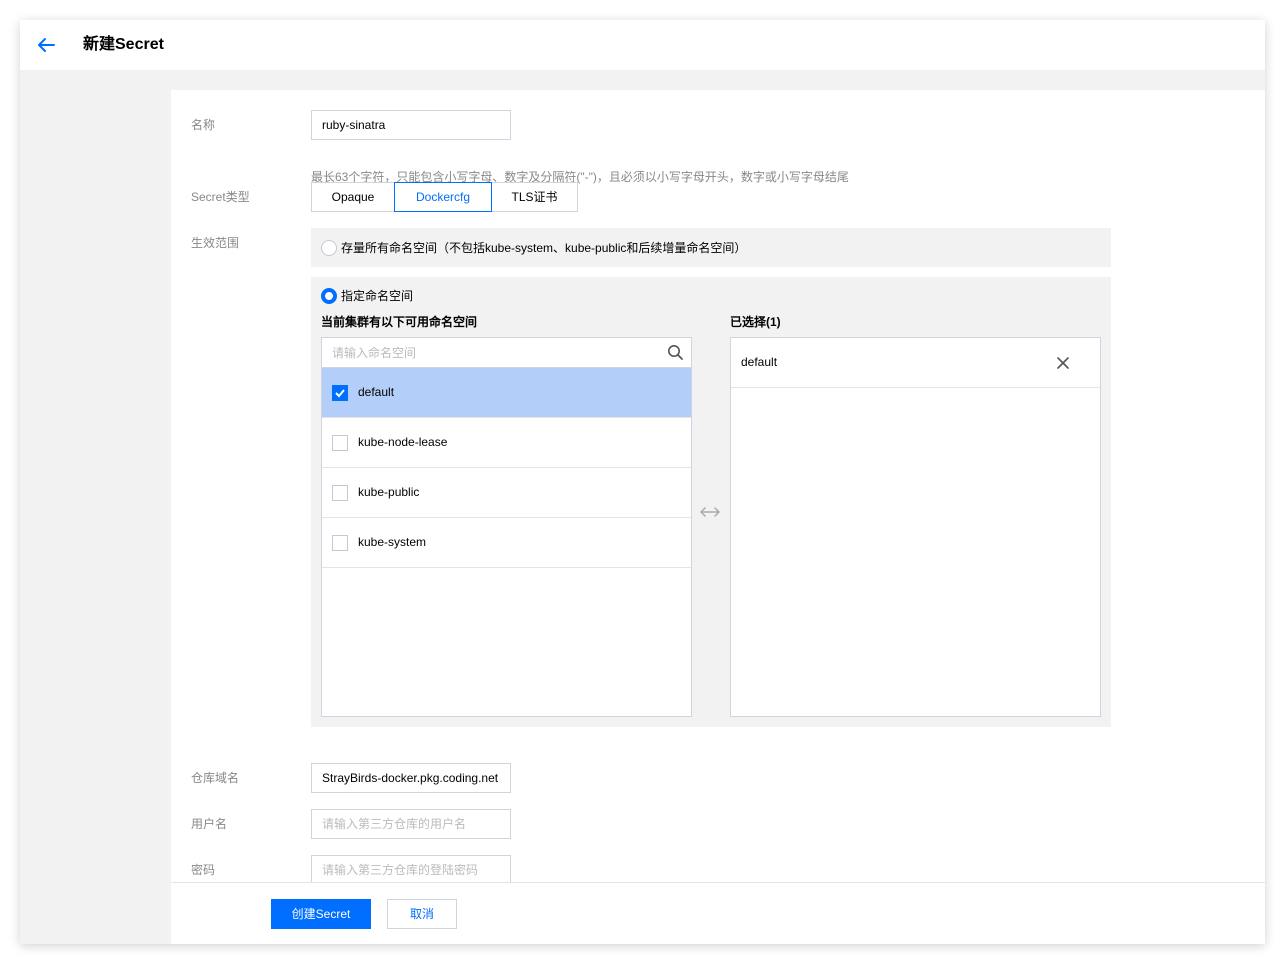  What do you see at coordinates (353, 197) in the screenshot?
I see `secret-type-opaque: Opaque` at bounding box center [353, 197].